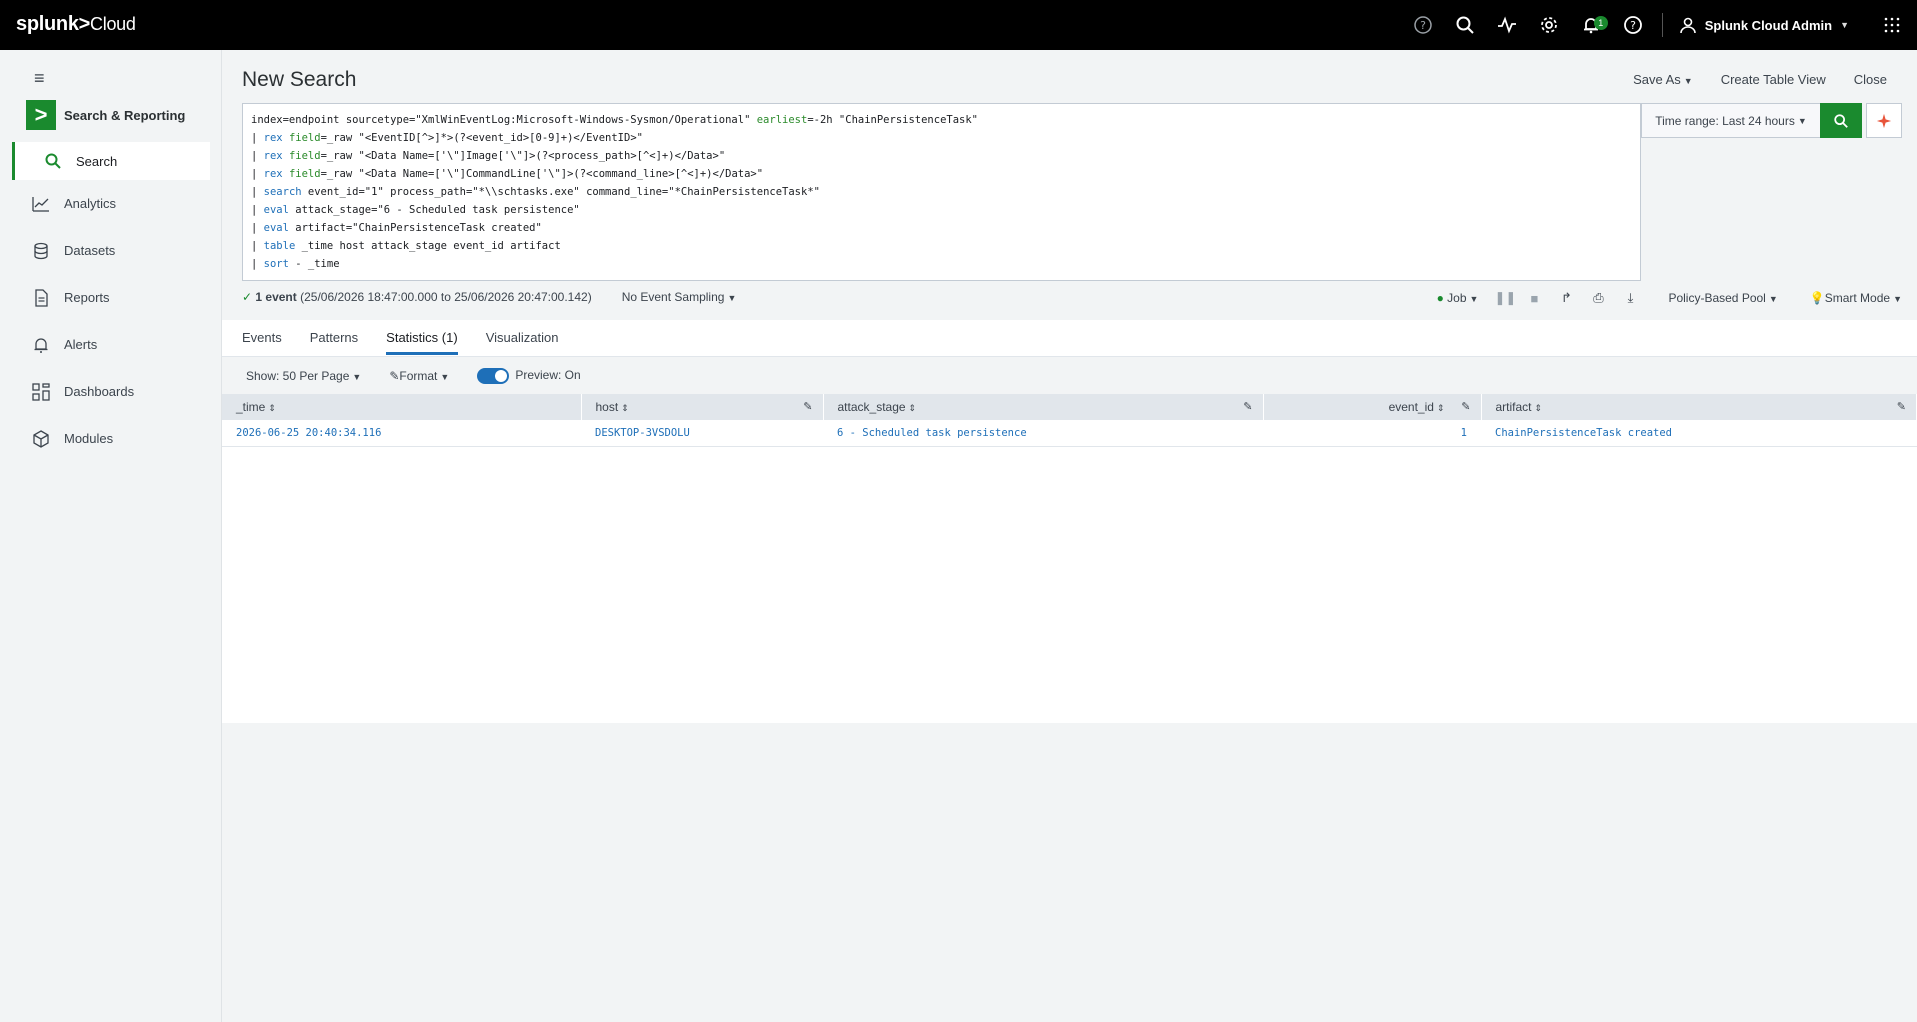 Image resolution: width=1917 pixels, height=1022 pixels. Describe the element at coordinates (1870, 79) in the screenshot. I see `close-button: Close` at that location.